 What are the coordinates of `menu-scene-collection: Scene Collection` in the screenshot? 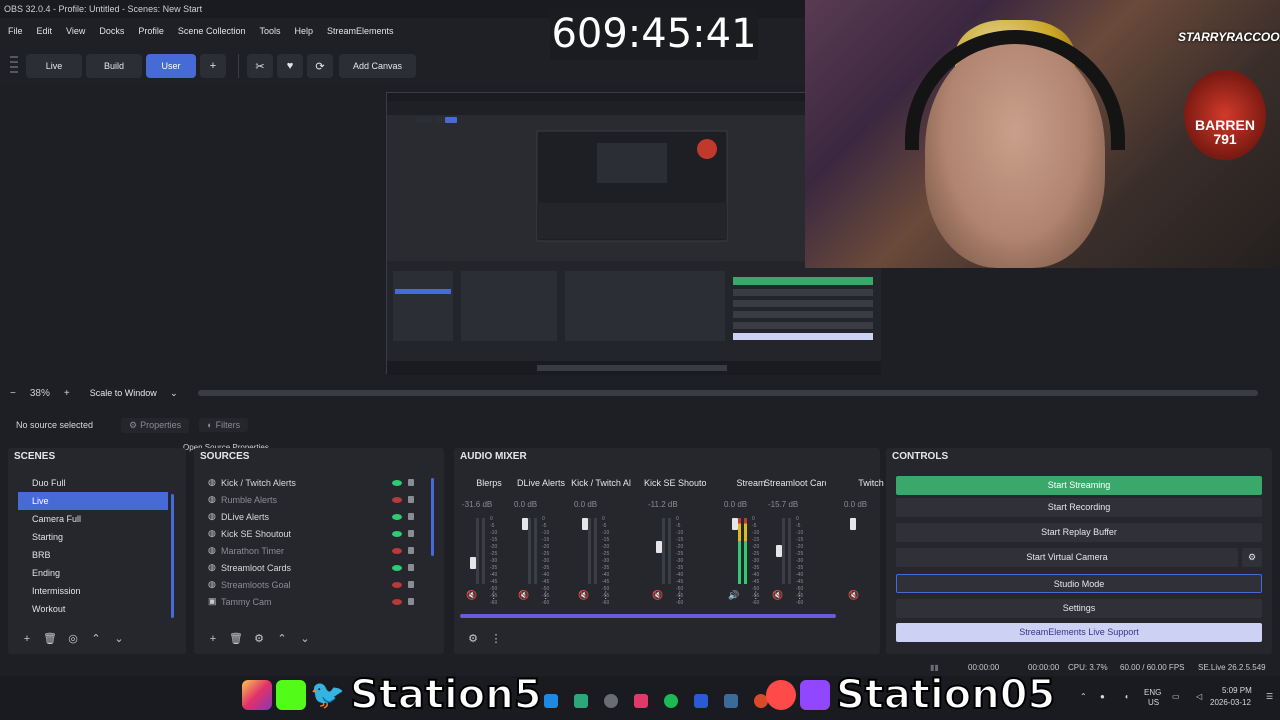 It's located at (212, 31).